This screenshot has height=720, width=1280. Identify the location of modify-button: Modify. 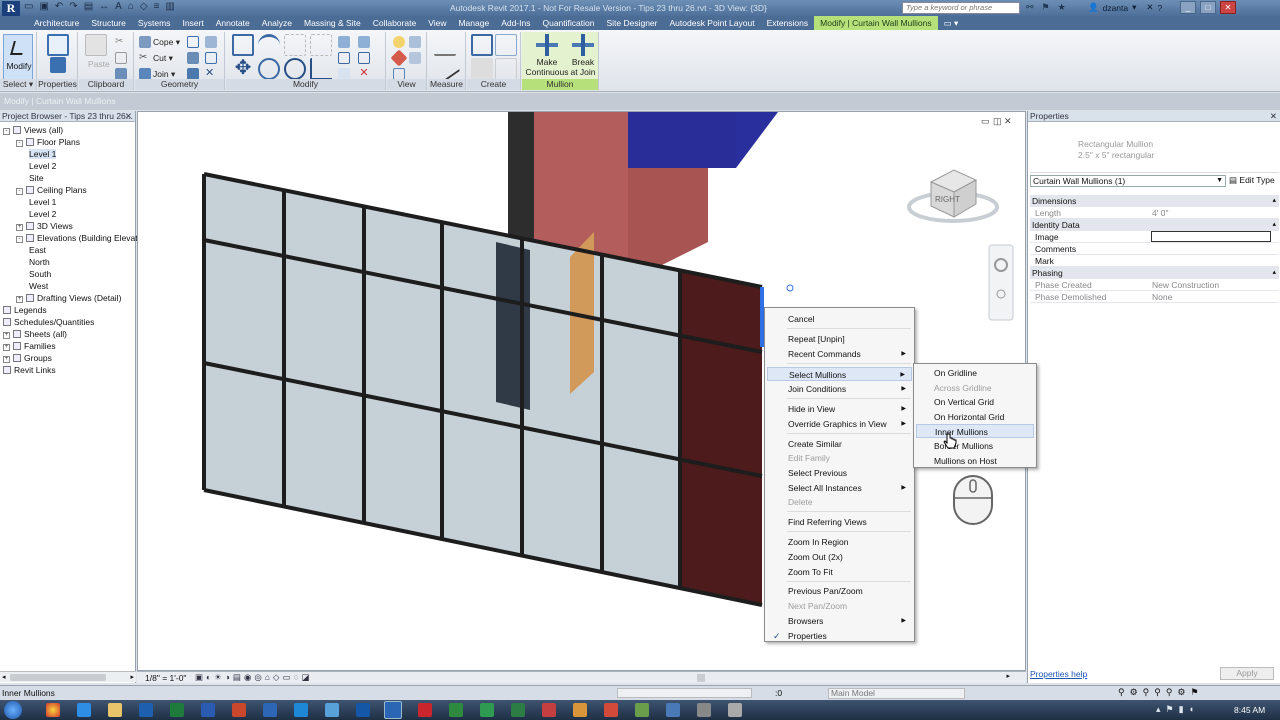
(18, 57).